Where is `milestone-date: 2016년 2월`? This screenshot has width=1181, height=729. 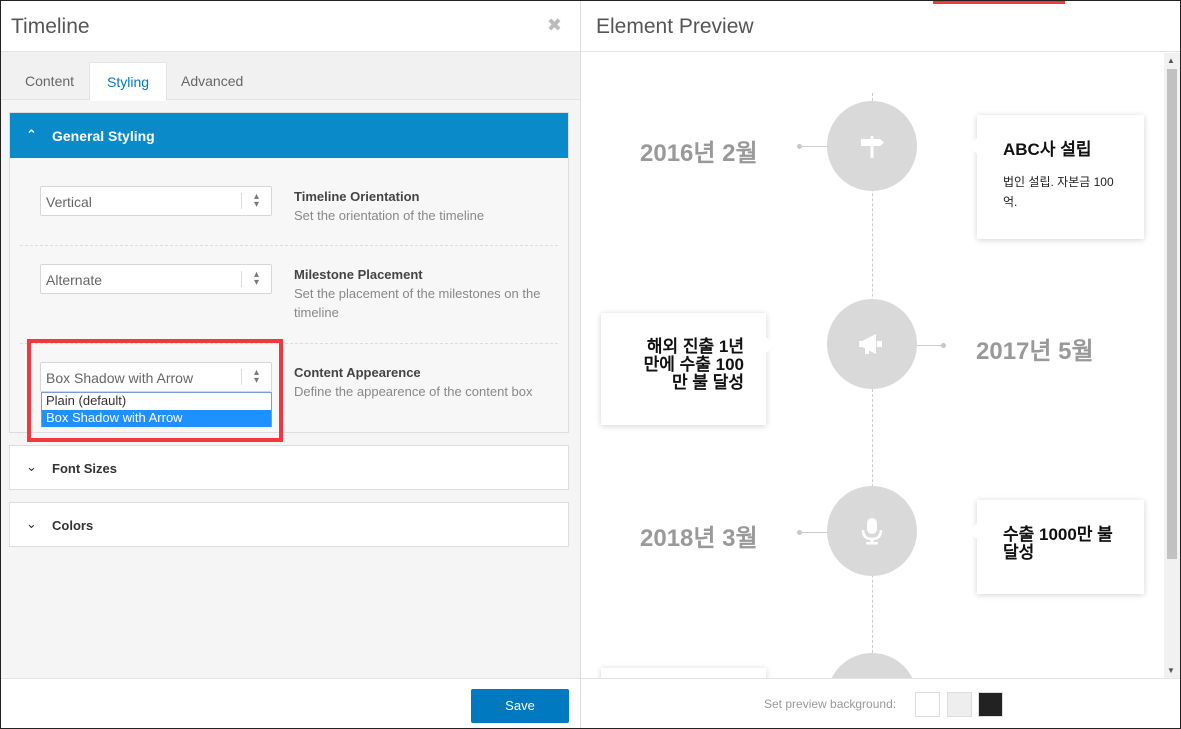
milestone-date: 2016년 2월 is located at coordinates (699, 153).